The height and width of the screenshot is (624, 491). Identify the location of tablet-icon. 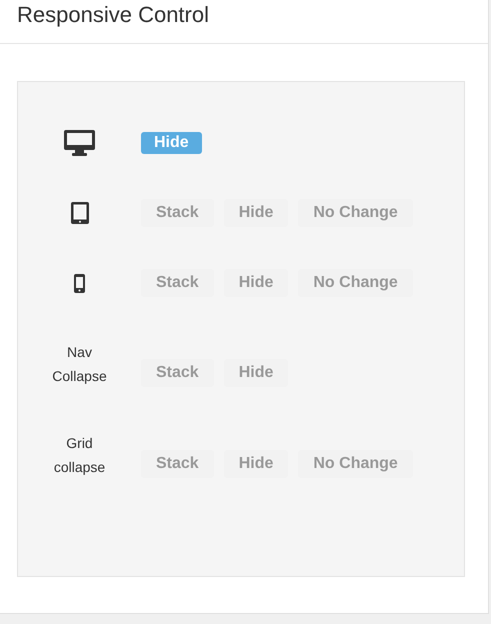
(79, 213).